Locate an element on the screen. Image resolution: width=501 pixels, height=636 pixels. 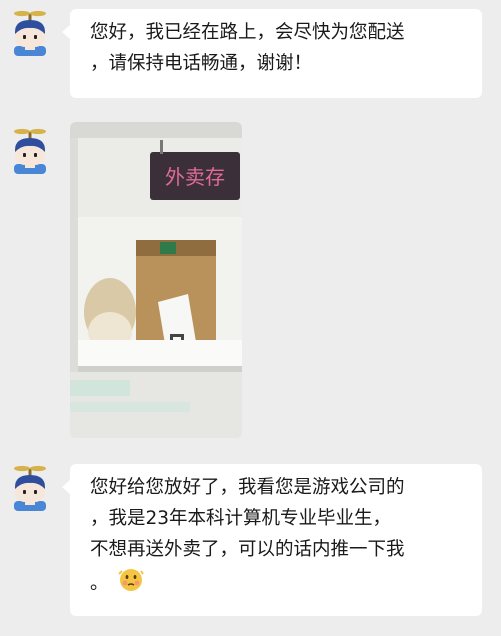
shy-face-emoji-icon is located at coordinates (131, 584).